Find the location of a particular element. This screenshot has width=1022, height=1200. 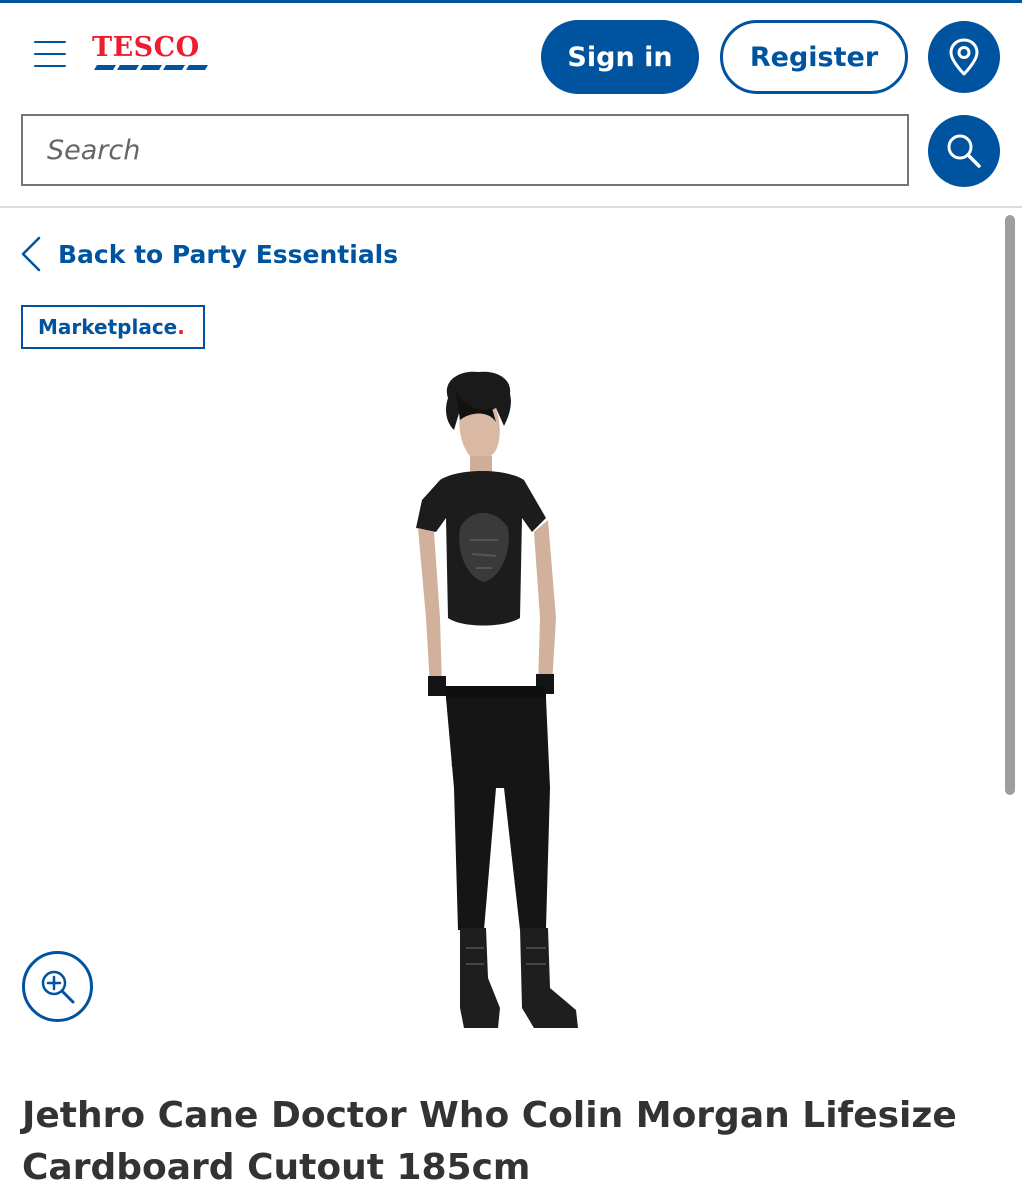

search-icon is located at coordinates (964, 151).